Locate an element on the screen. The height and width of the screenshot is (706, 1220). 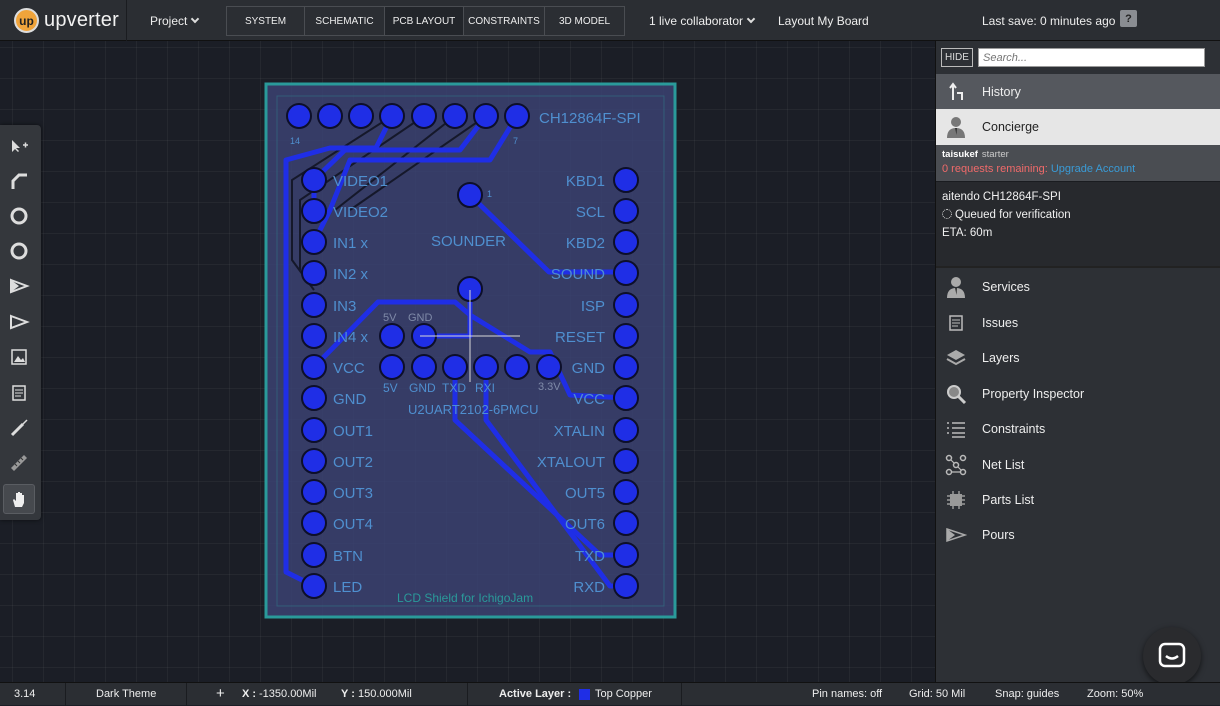
route-tool is located at coordinates (19, 181).